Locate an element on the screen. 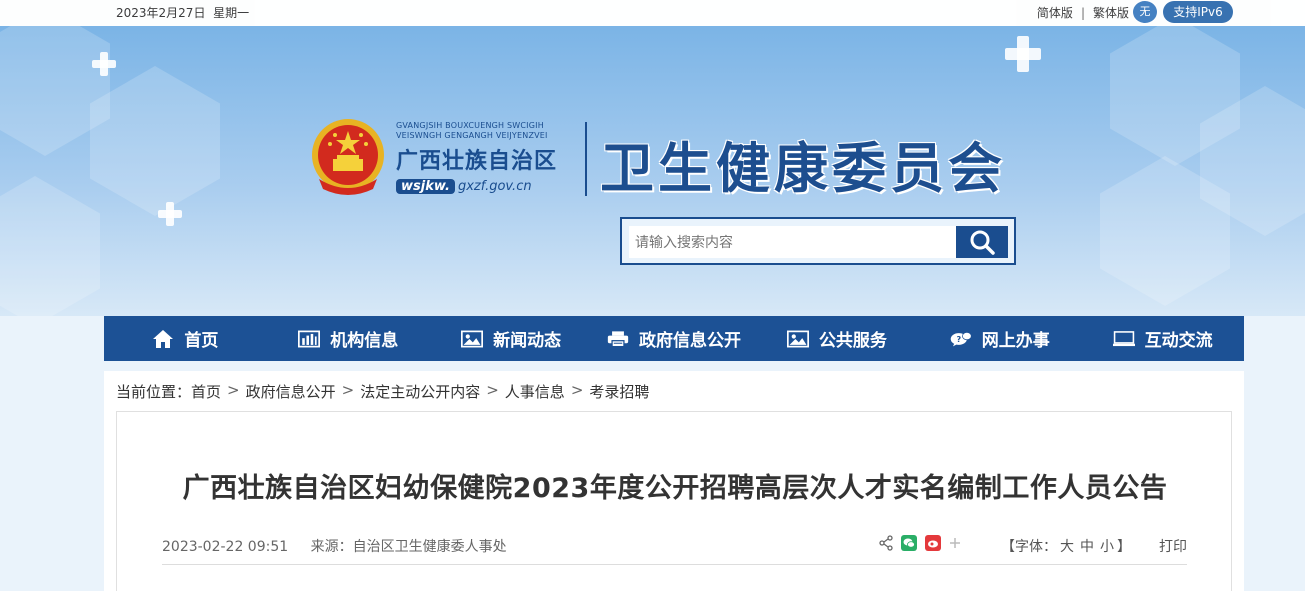  date-text: 2023年2月27日 is located at coordinates (161, 13).